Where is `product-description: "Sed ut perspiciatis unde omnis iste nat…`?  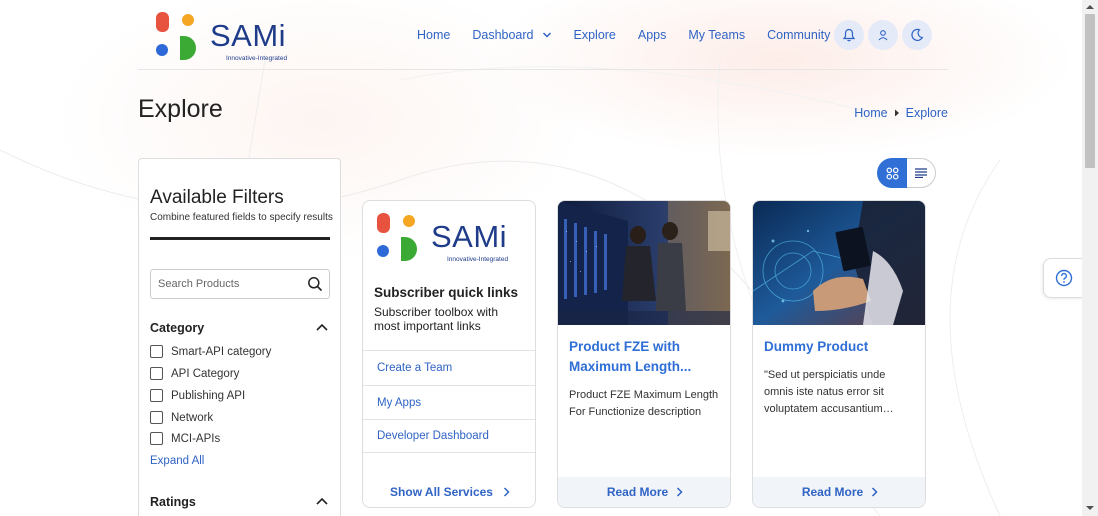 product-description: "Sed ut perspiciatis unde omnis iste nat… is located at coordinates (829, 392).